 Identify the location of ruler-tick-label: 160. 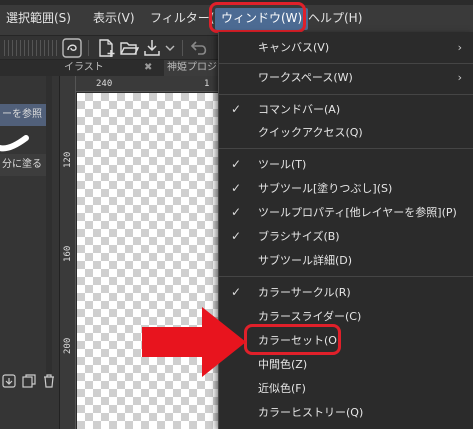
(68, 253).